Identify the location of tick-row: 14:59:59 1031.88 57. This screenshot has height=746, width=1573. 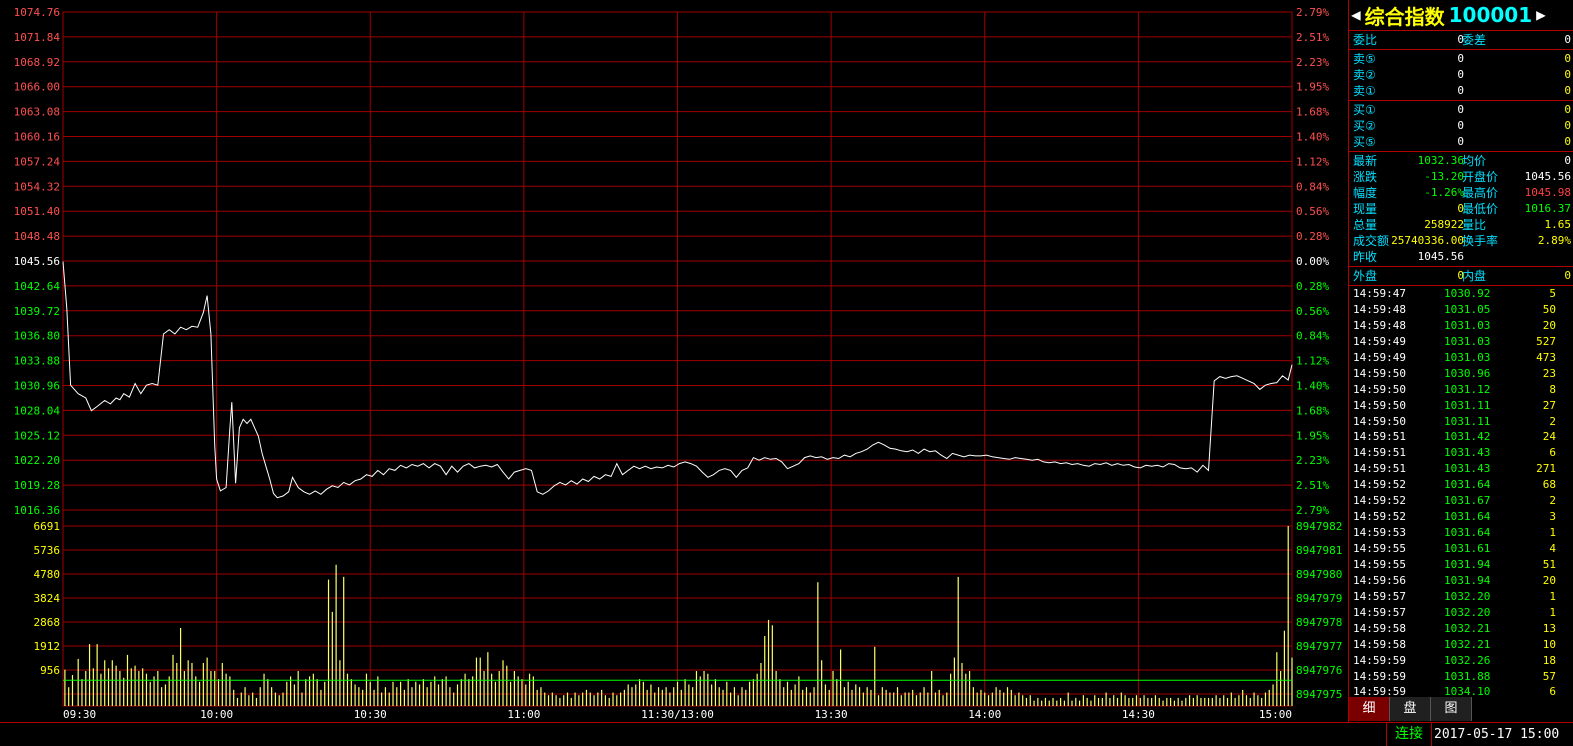
(1461, 677).